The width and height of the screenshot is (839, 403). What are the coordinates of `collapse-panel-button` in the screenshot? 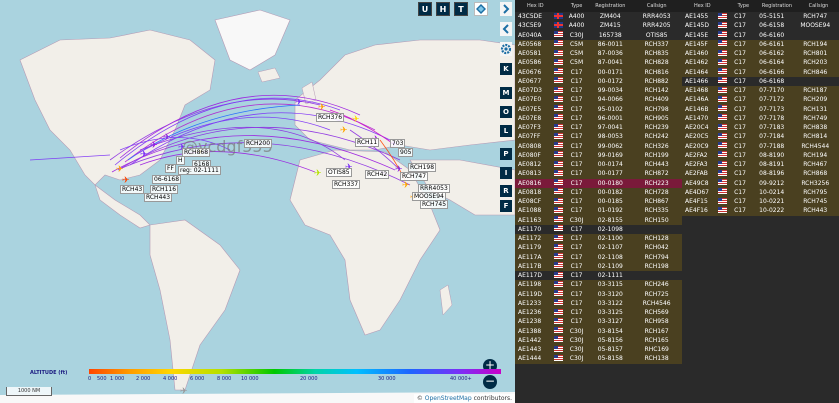 It's located at (506, 9).